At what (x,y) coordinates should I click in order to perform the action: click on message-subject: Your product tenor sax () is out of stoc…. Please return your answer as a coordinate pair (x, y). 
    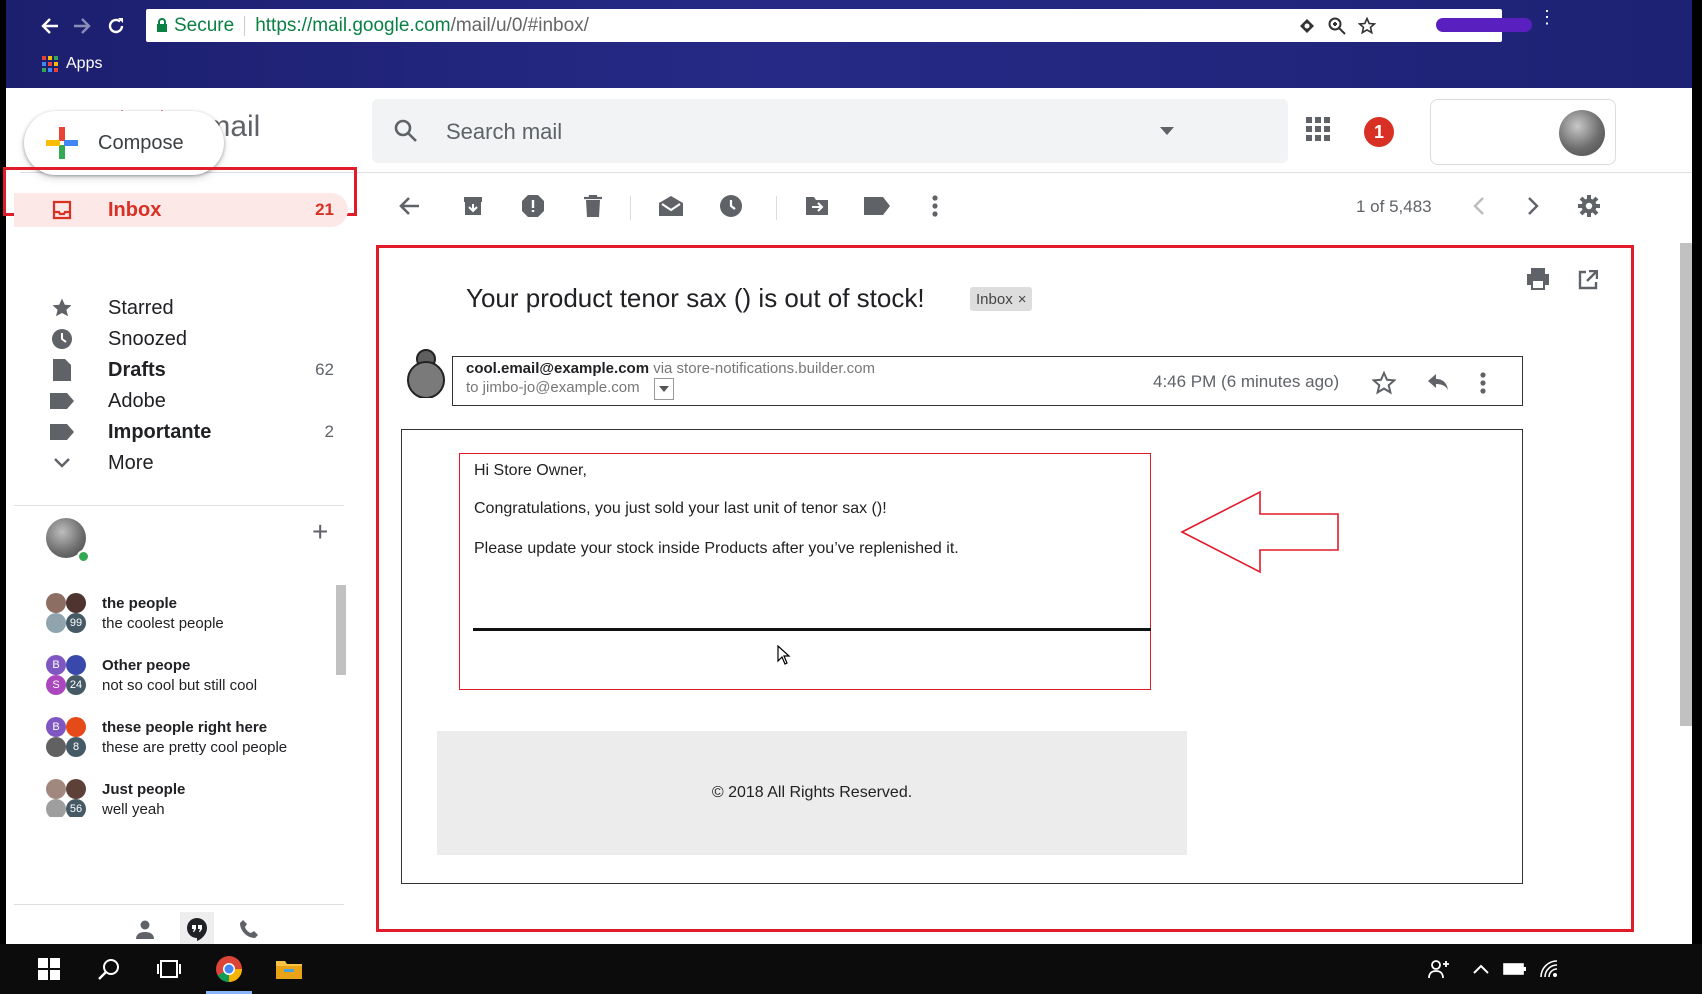
    Looking at the image, I should click on (695, 298).